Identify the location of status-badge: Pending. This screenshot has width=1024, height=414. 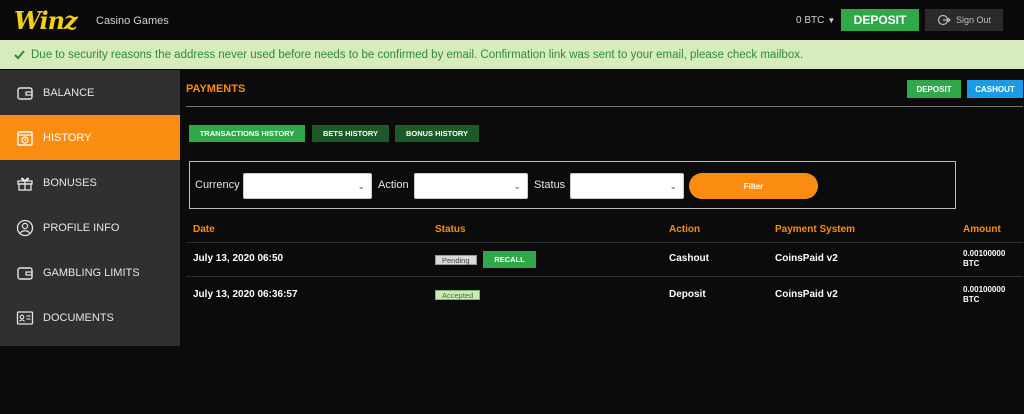
(456, 260).